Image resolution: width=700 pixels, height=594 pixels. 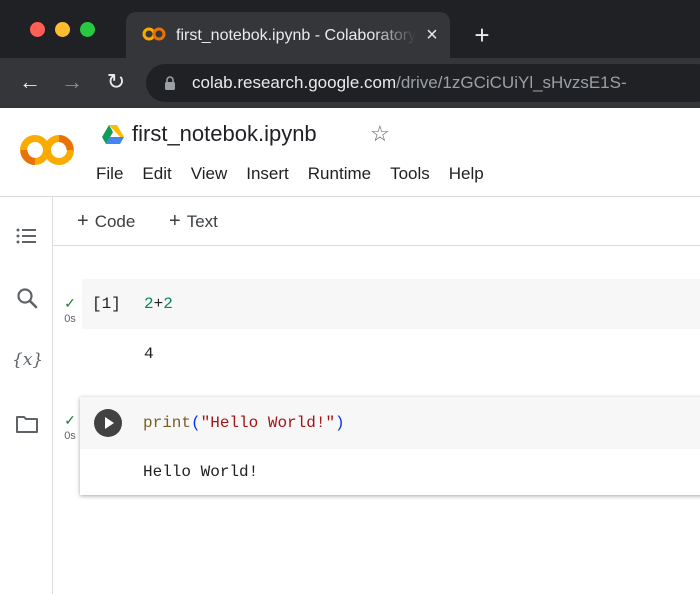 I want to click on add-text-cell-button: + Text, so click(x=193, y=221).